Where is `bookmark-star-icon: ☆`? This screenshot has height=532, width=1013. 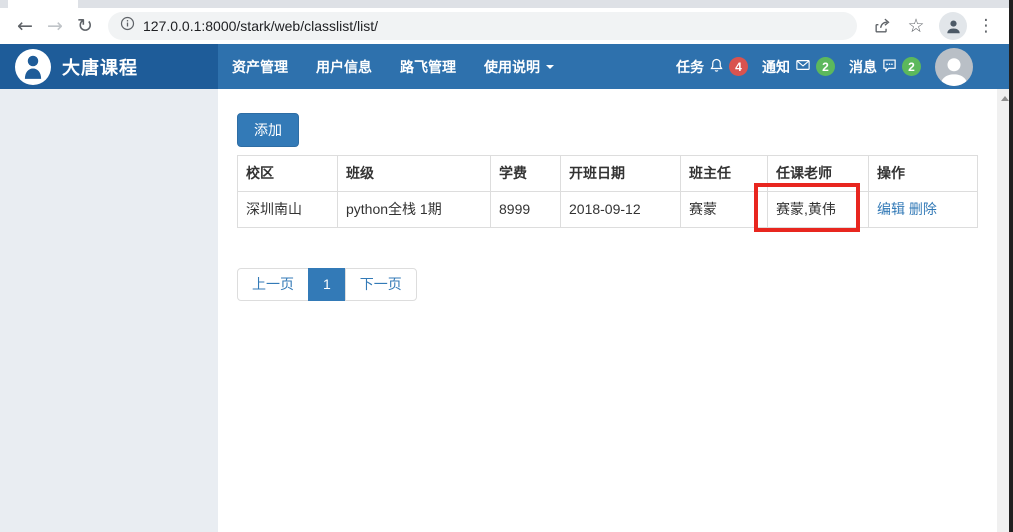
bookmark-star-icon: ☆ is located at coordinates (916, 26).